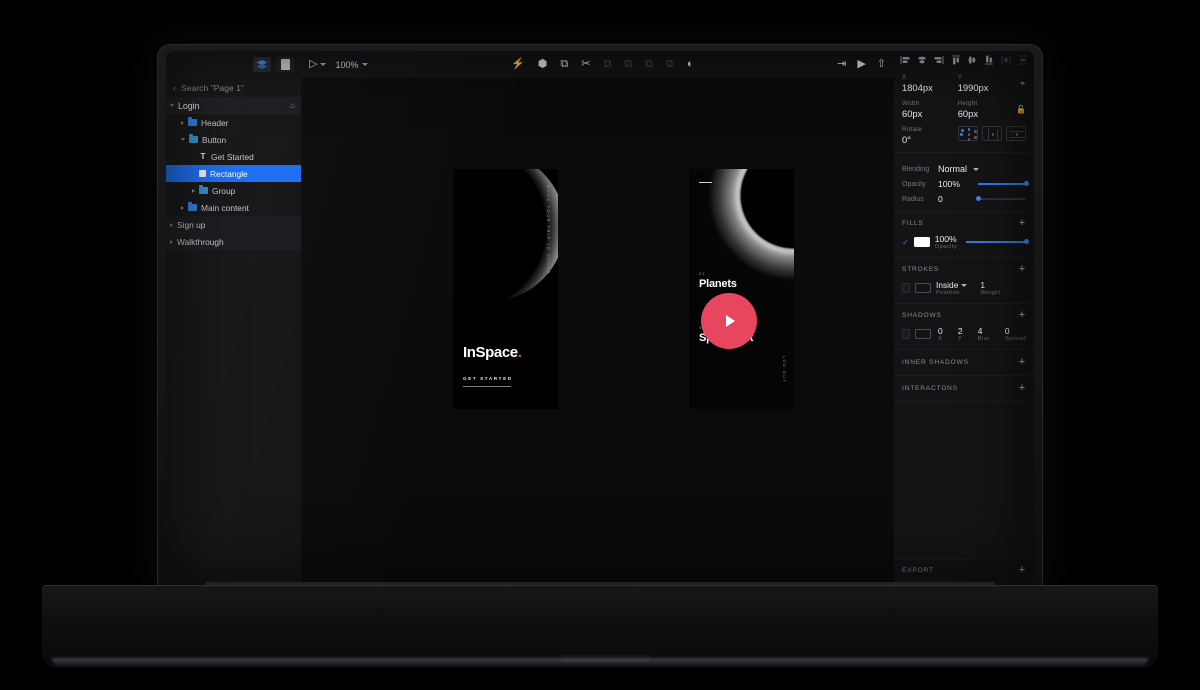 This screenshot has width=1200, height=690. What do you see at coordinates (487, 386) in the screenshot?
I see `get-started-underline` at bounding box center [487, 386].